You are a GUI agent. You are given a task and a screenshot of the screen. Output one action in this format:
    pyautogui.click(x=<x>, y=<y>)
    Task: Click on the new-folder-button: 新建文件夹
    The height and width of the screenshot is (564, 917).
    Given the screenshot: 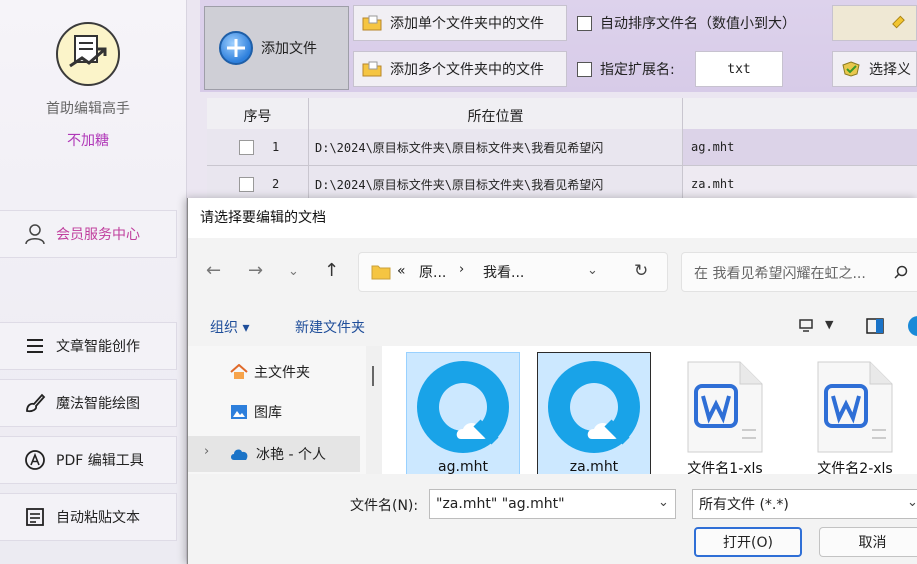 What is the action you would take?
    pyautogui.click(x=330, y=327)
    